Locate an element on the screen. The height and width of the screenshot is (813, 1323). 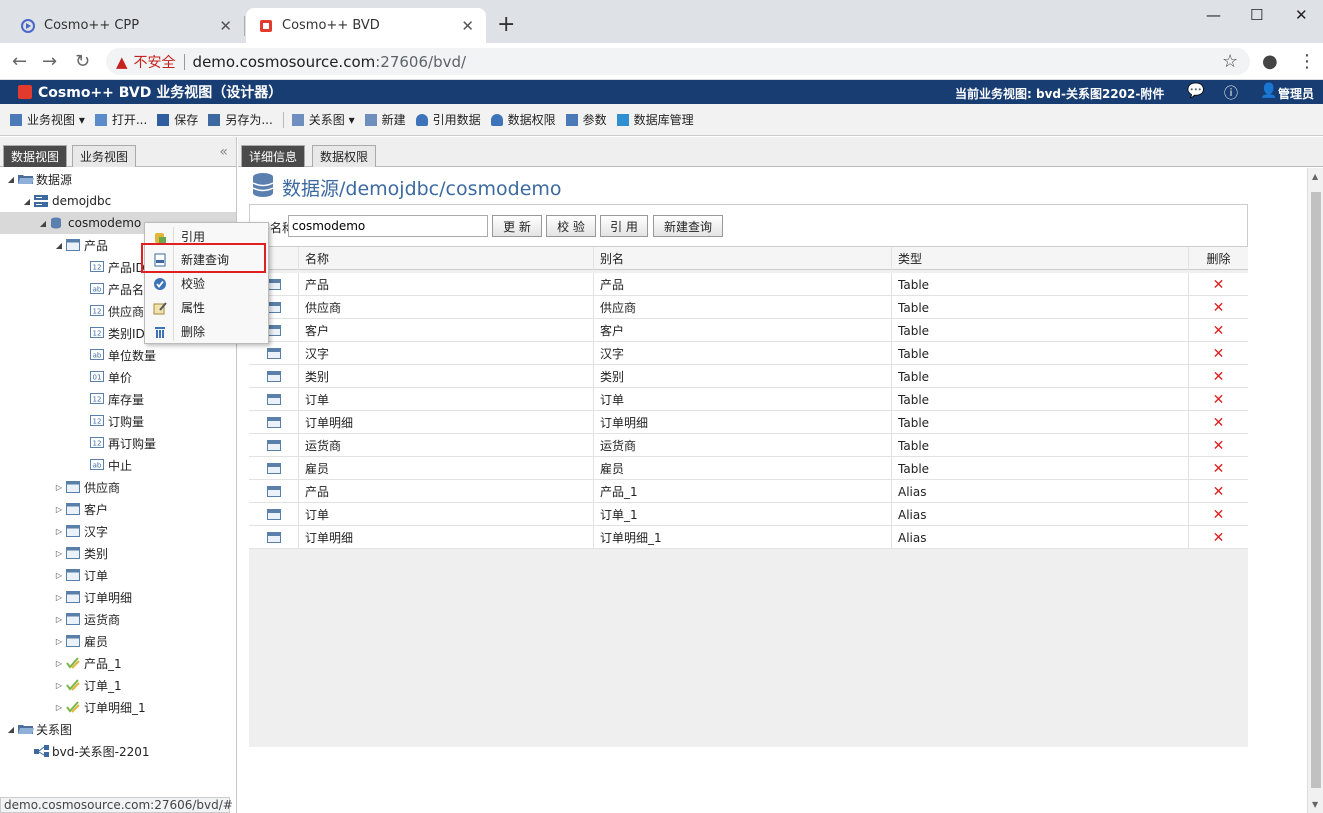
tree-node: 12 供应商ID is located at coordinates (78, 311).